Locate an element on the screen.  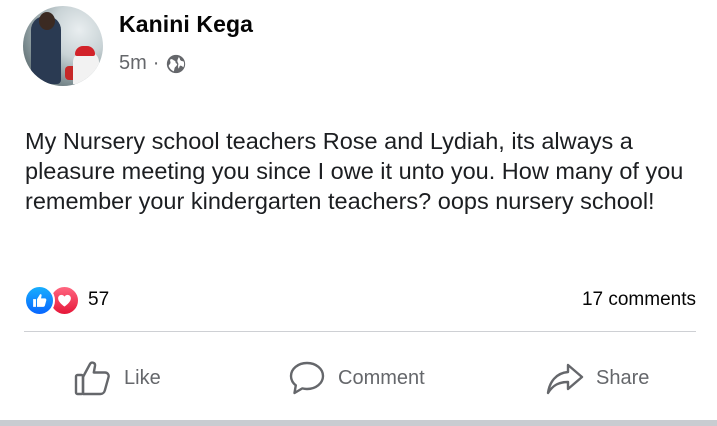
header-text: Kanini Kega 5m · is located at coordinates (186, 46).